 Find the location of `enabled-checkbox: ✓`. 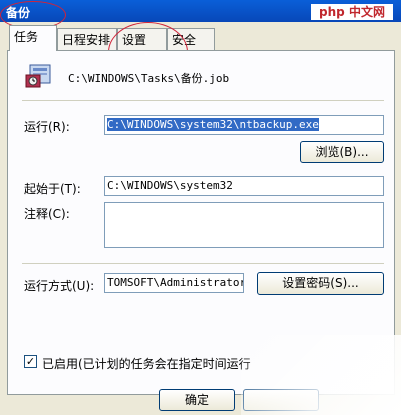

enabled-checkbox: ✓ is located at coordinates (30, 361).